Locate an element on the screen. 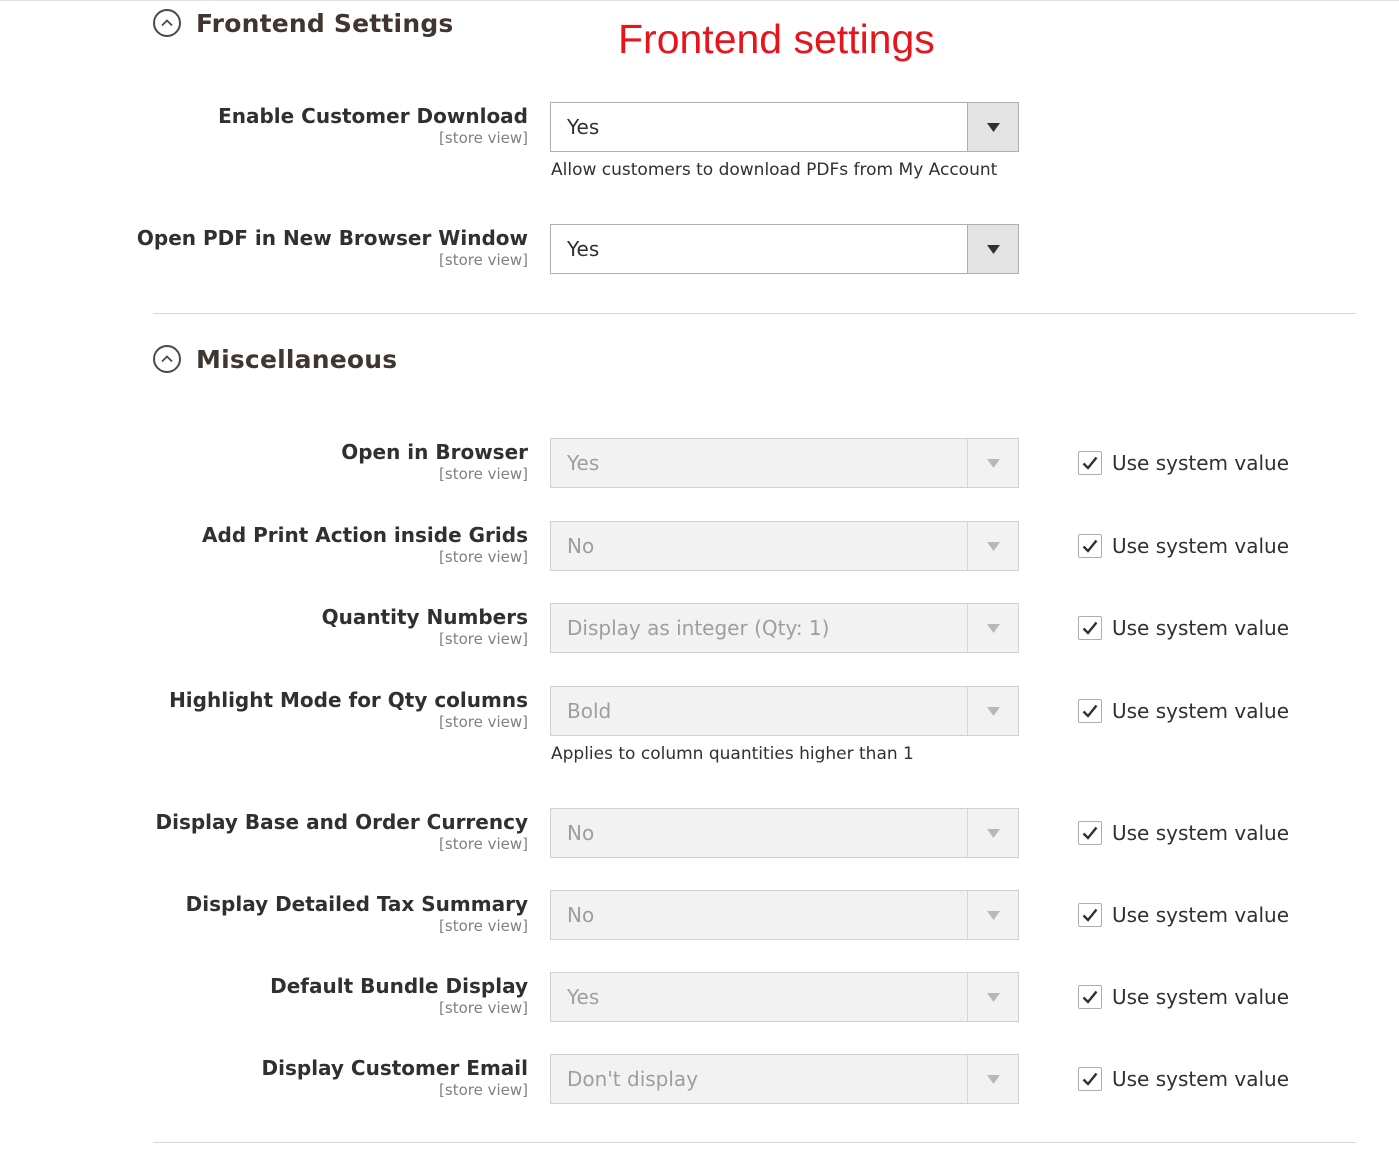 Image resolution: width=1399 pixels, height=1155 pixels. display-customer-email-select: Don't display is located at coordinates (784, 1079).